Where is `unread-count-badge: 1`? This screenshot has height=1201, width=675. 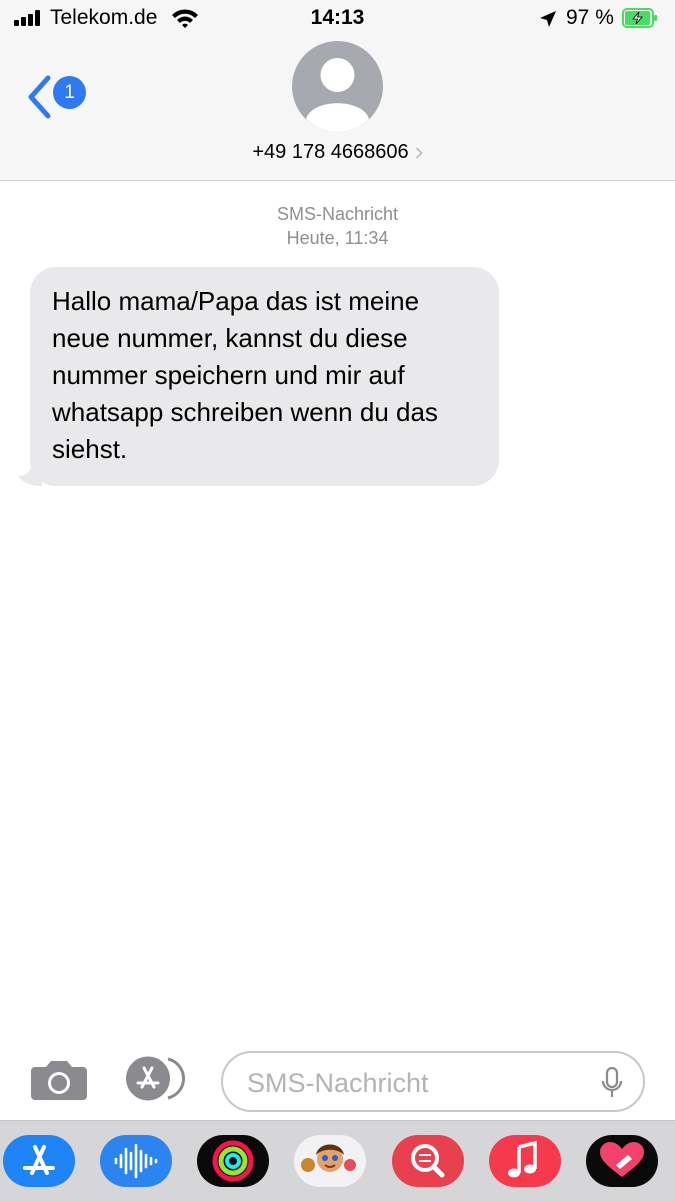
unread-count-badge: 1 is located at coordinates (69, 92).